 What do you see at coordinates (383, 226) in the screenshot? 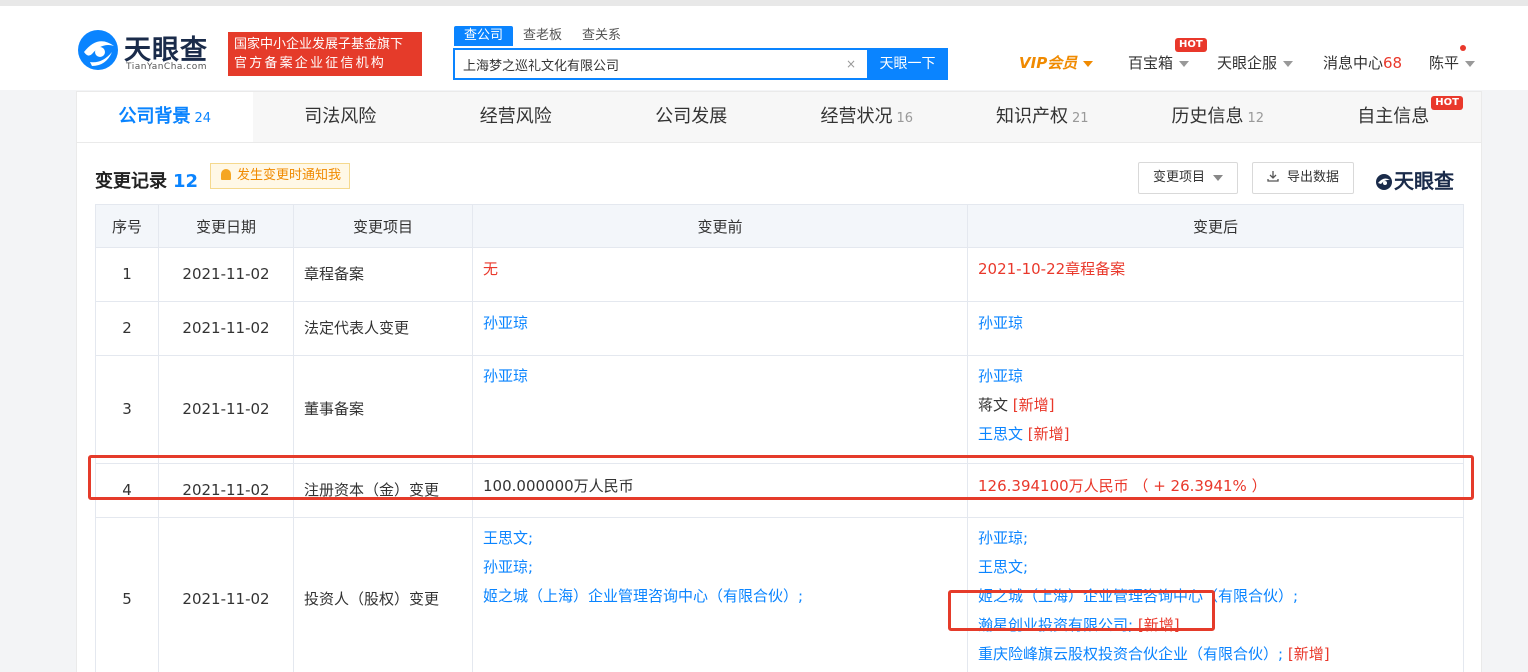
I see `col-header-item: 变更项目` at bounding box center [383, 226].